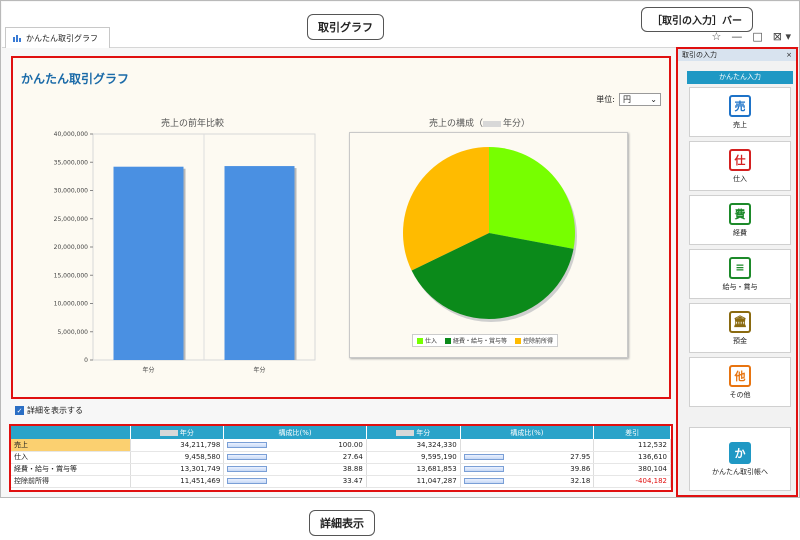 The height and width of the screenshot is (540, 800). I want to click on detail-toggle-label: 詳細を表示する, so click(55, 410).